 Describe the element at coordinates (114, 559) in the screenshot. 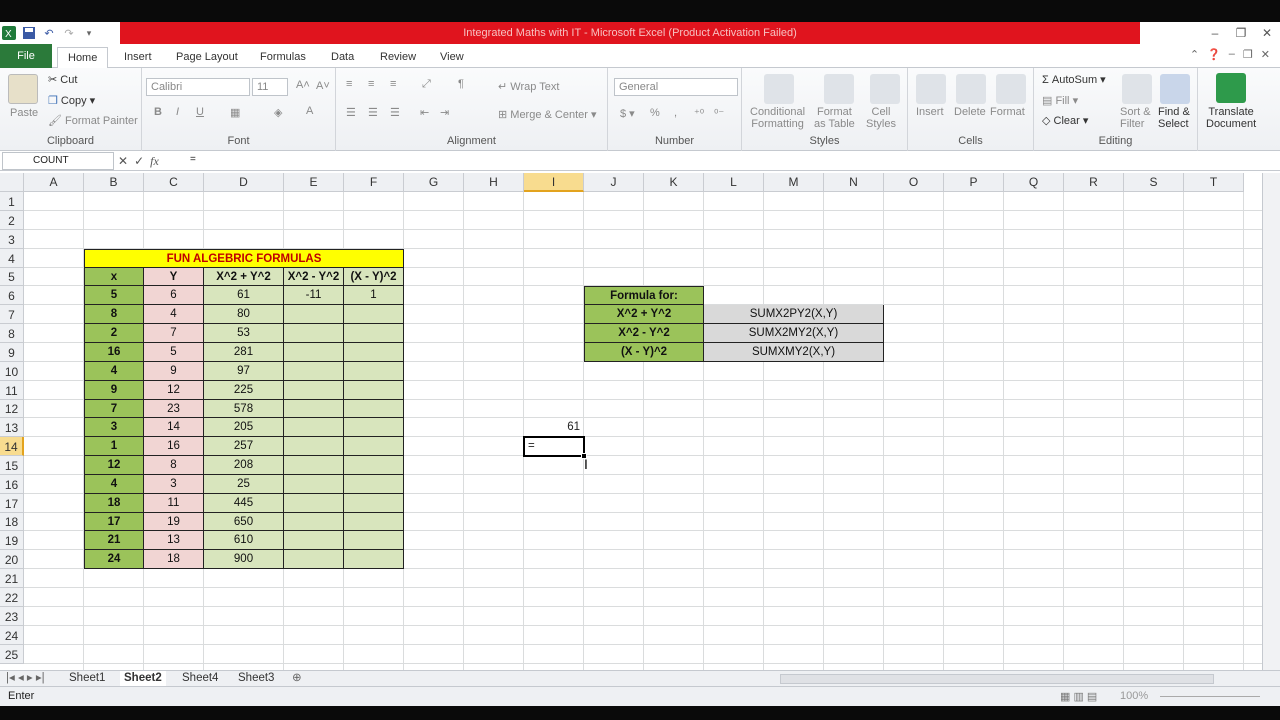

I see `table-cell: 24` at that location.